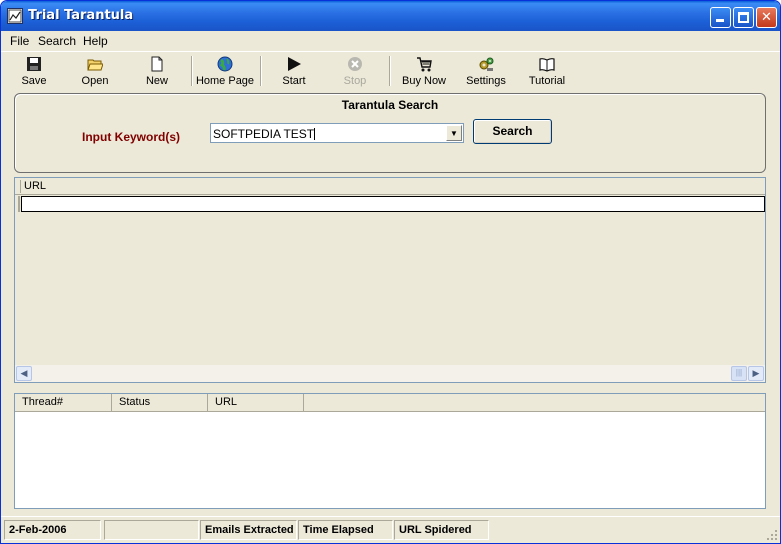 The height and width of the screenshot is (544, 781). Describe the element at coordinates (63, 402) in the screenshot. I see `thread-column-header: Thread#` at that location.